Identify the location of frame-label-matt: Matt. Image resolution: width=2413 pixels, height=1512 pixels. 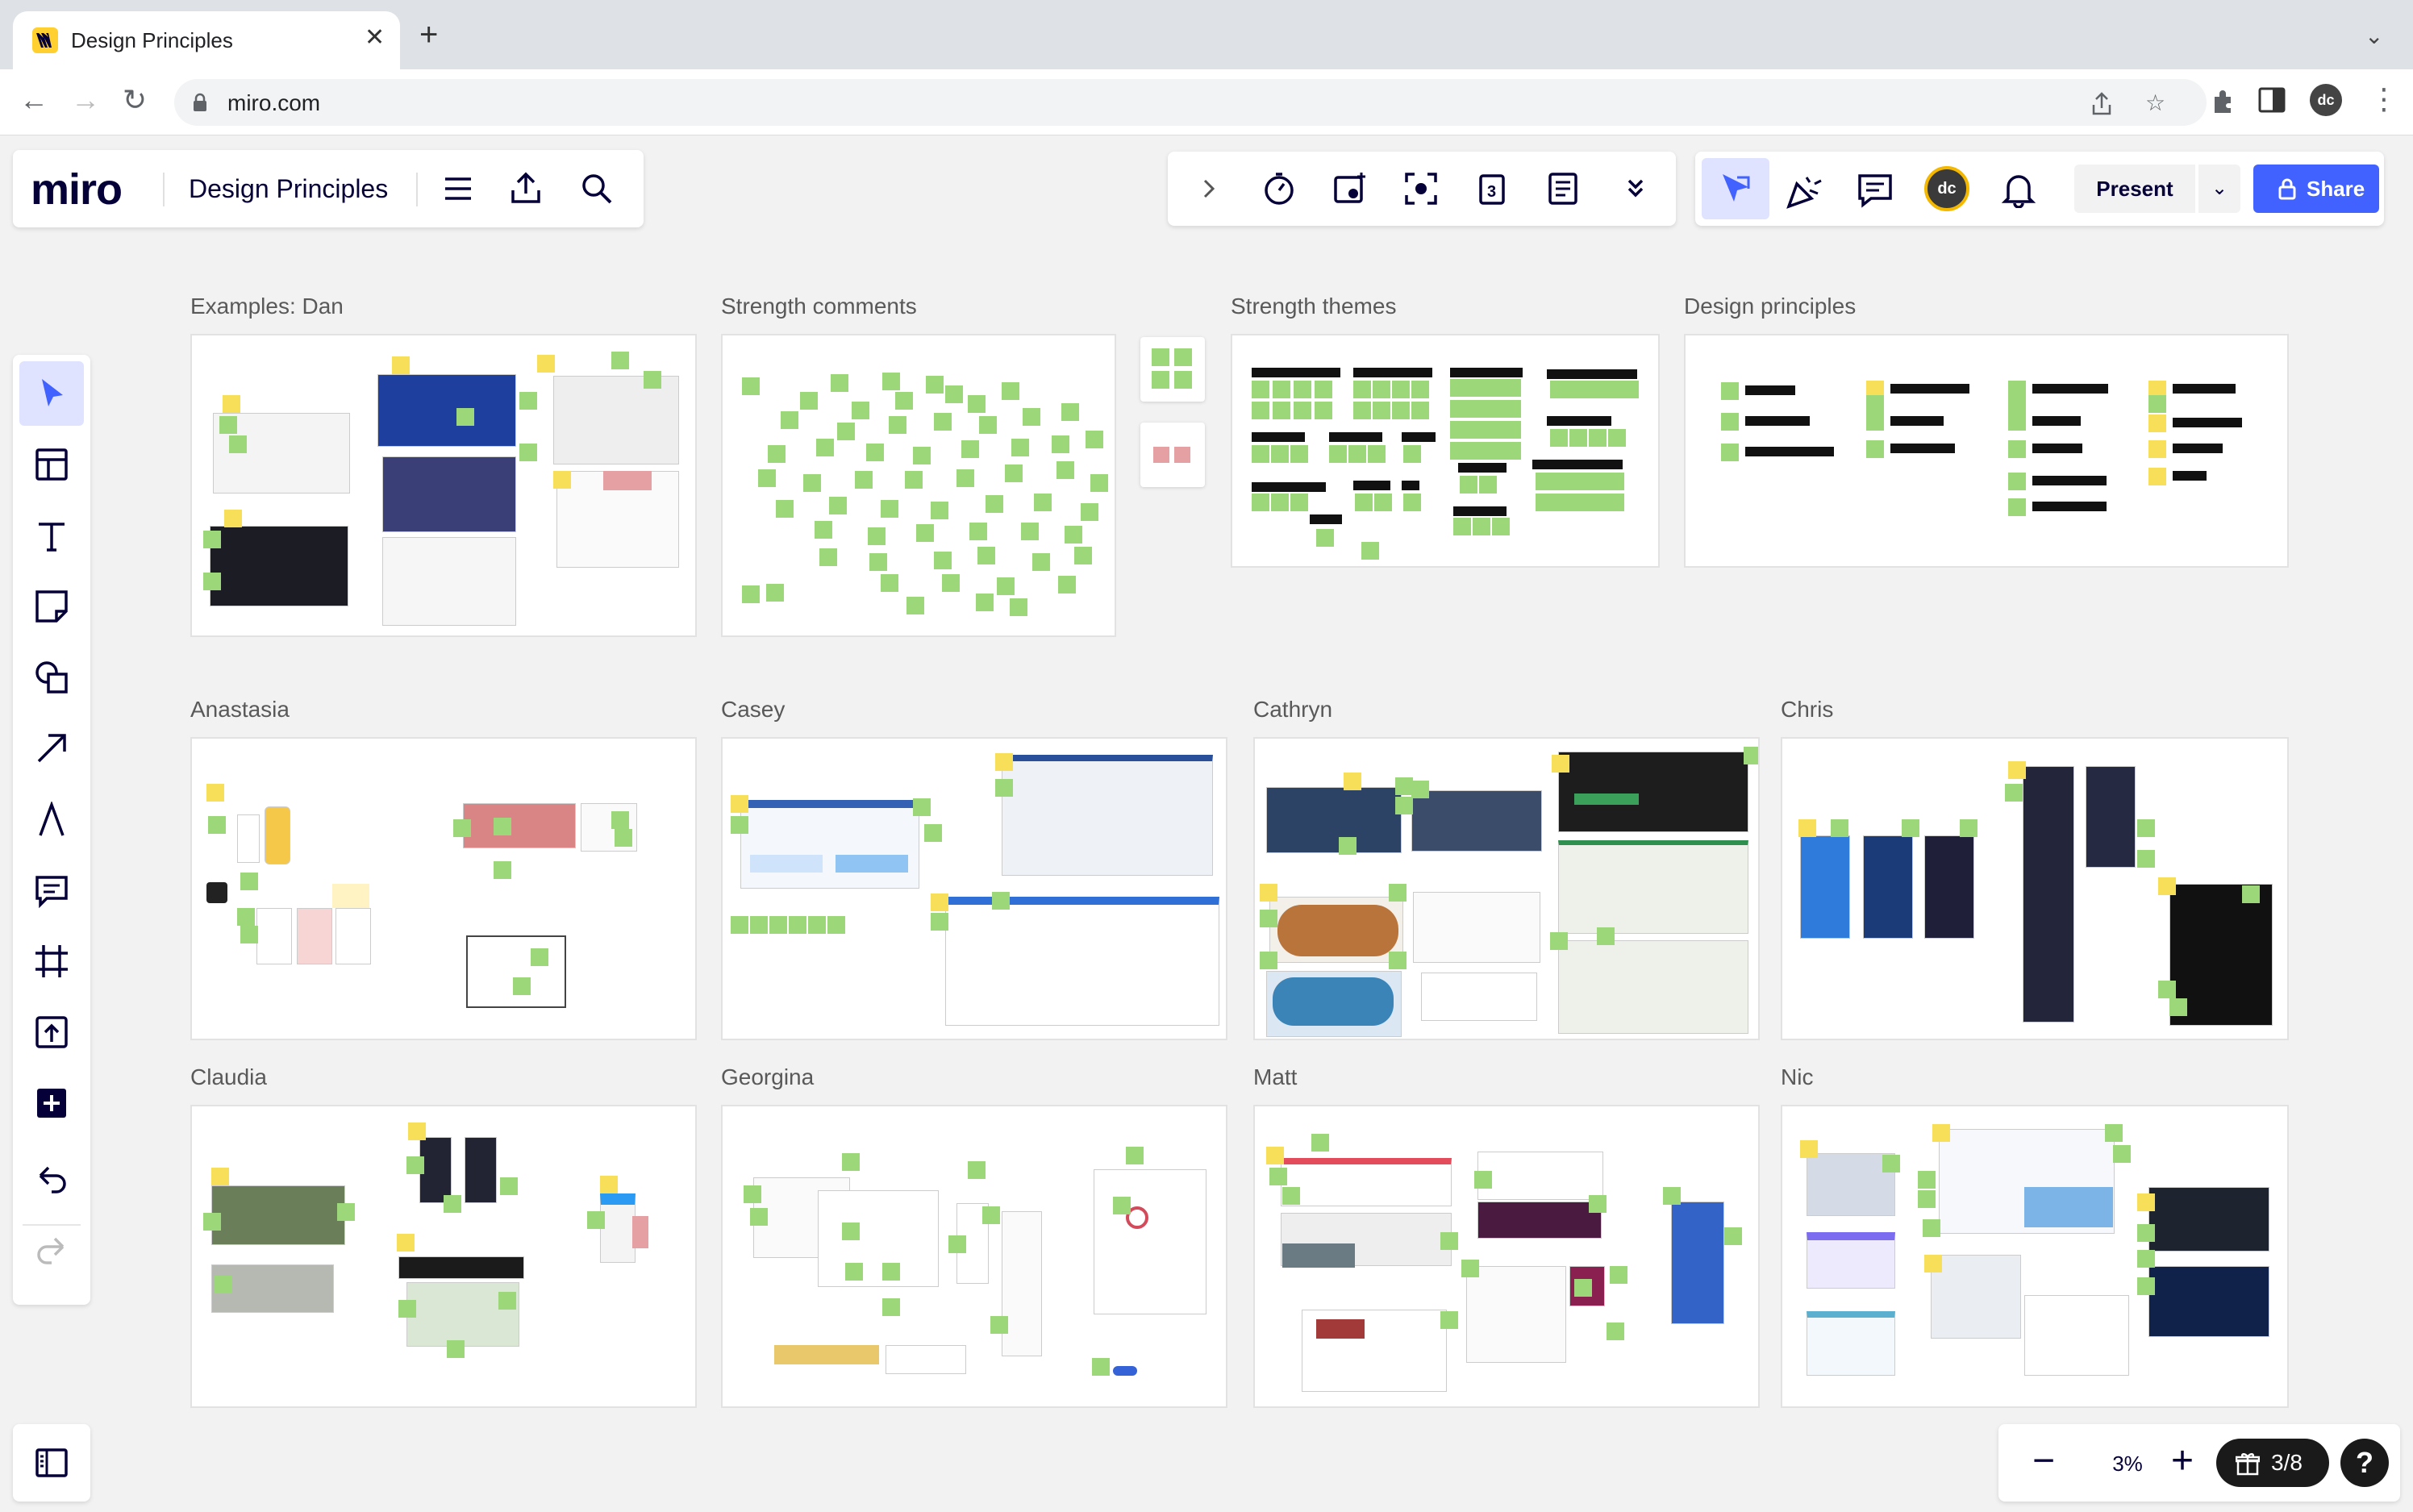
(1275, 1077).